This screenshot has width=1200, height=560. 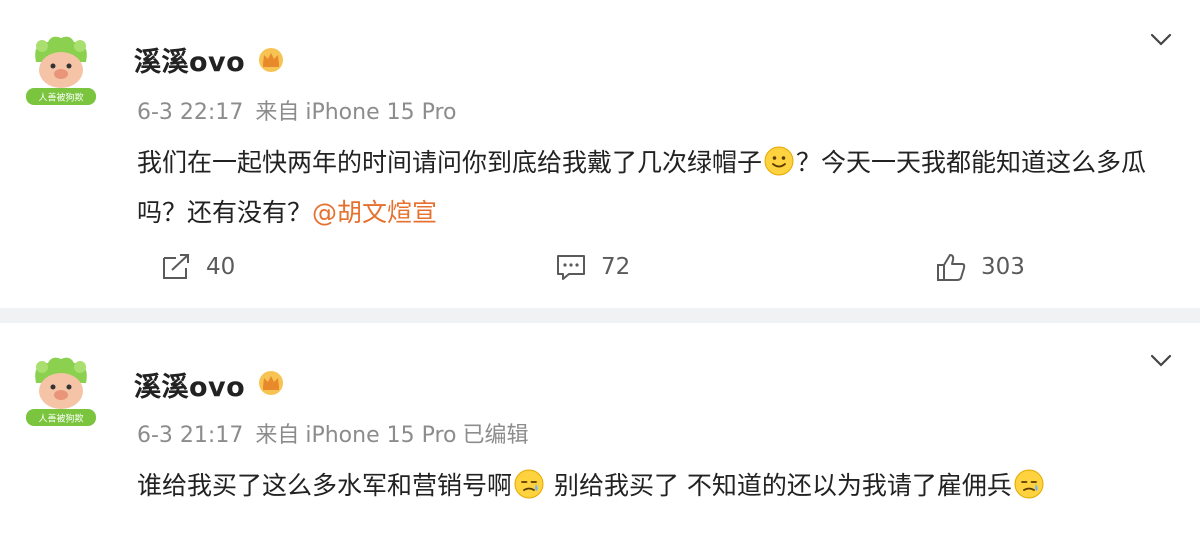 I want to click on post-meta: 6-3 22:17 来自 iPhone 15 Pro, so click(x=303, y=110).